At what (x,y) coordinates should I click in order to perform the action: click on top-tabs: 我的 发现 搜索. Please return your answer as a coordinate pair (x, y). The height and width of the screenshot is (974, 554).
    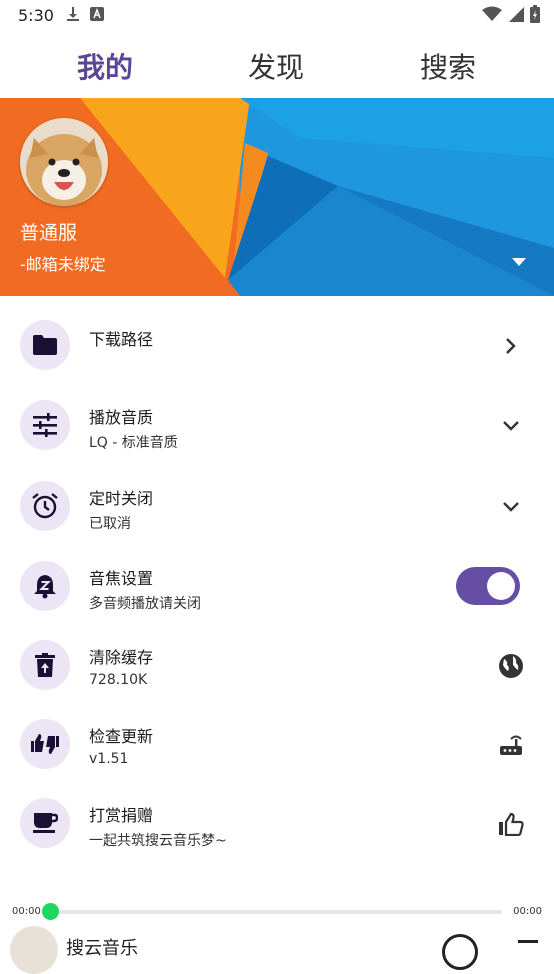
    Looking at the image, I should click on (277, 65).